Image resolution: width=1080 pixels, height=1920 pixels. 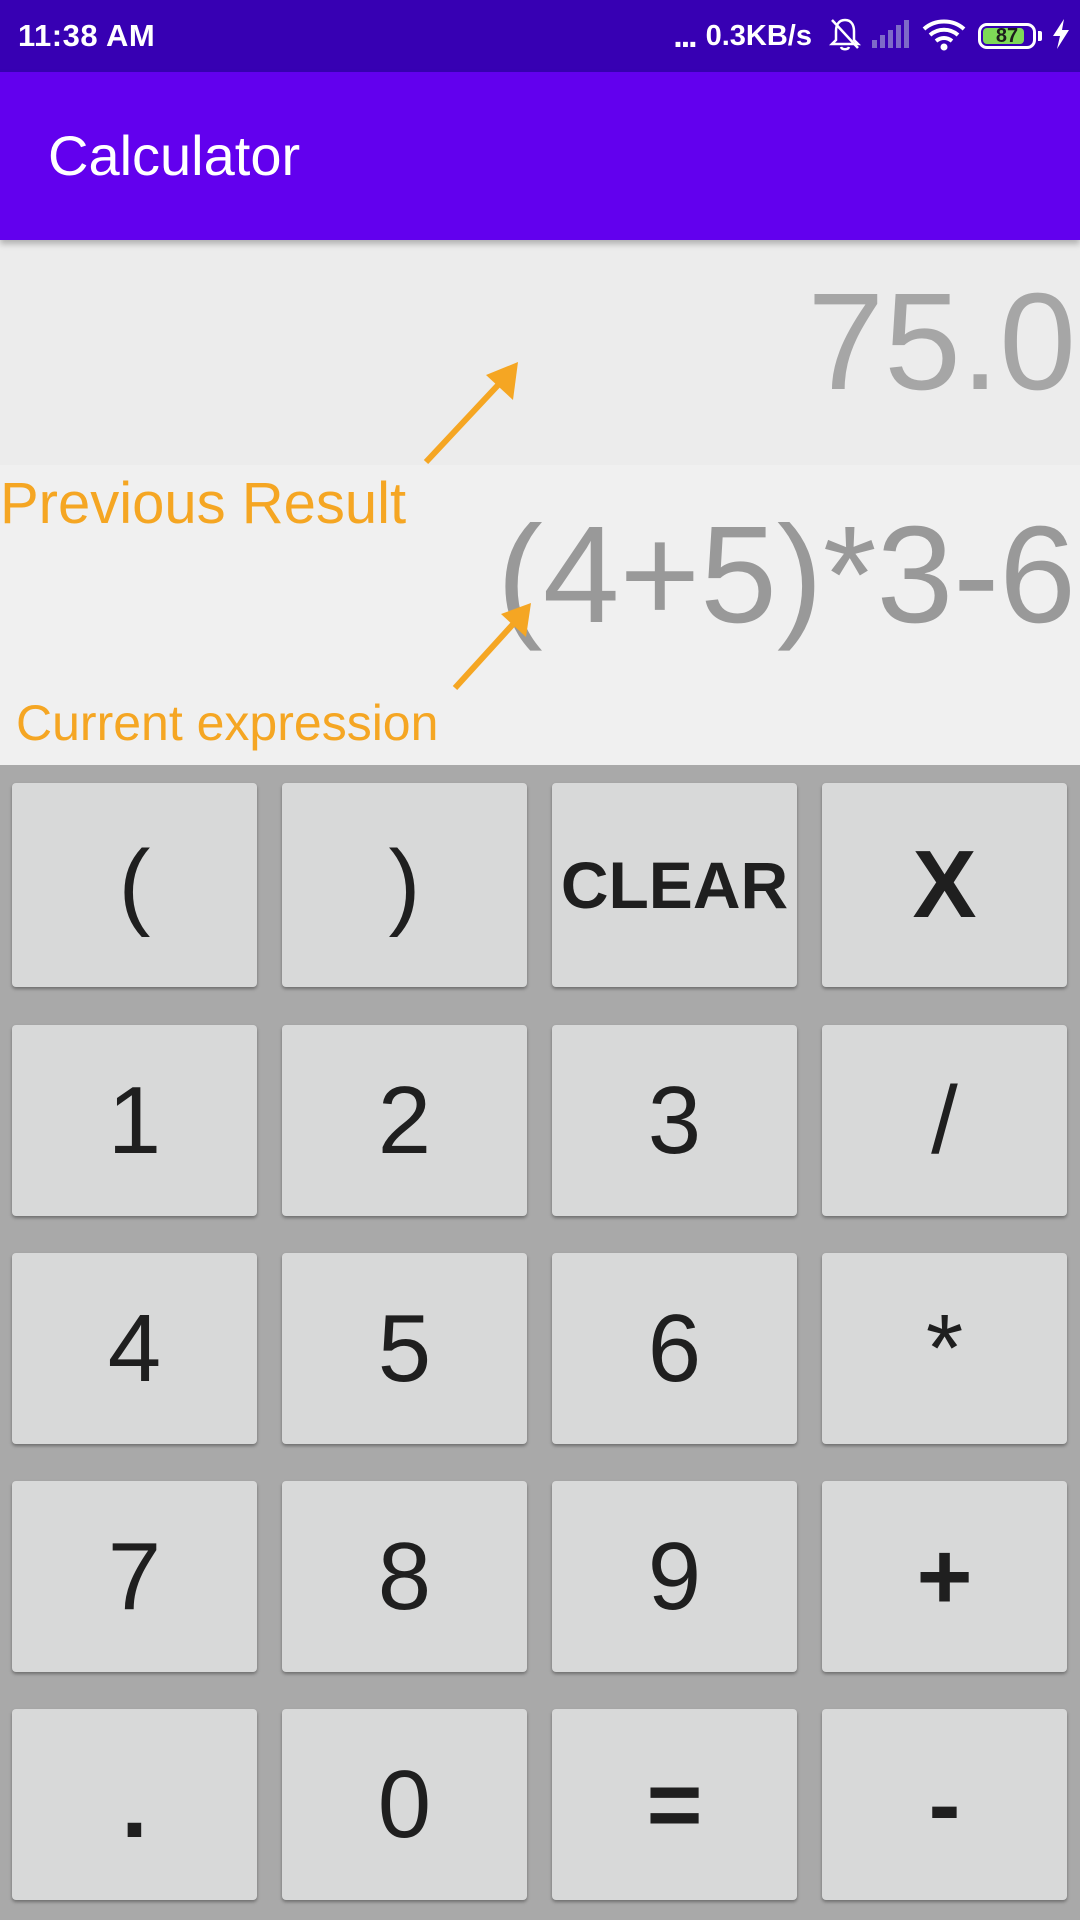 What do you see at coordinates (470, 413) in the screenshot?
I see `previous-result-arrow-icon` at bounding box center [470, 413].